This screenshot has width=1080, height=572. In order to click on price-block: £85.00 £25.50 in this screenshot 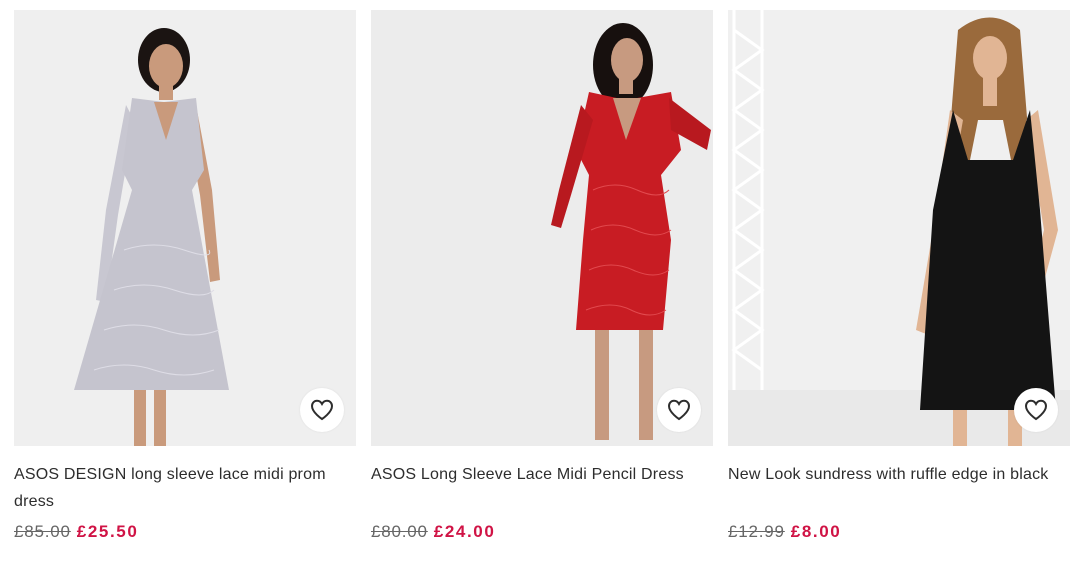, I will do `click(76, 532)`.